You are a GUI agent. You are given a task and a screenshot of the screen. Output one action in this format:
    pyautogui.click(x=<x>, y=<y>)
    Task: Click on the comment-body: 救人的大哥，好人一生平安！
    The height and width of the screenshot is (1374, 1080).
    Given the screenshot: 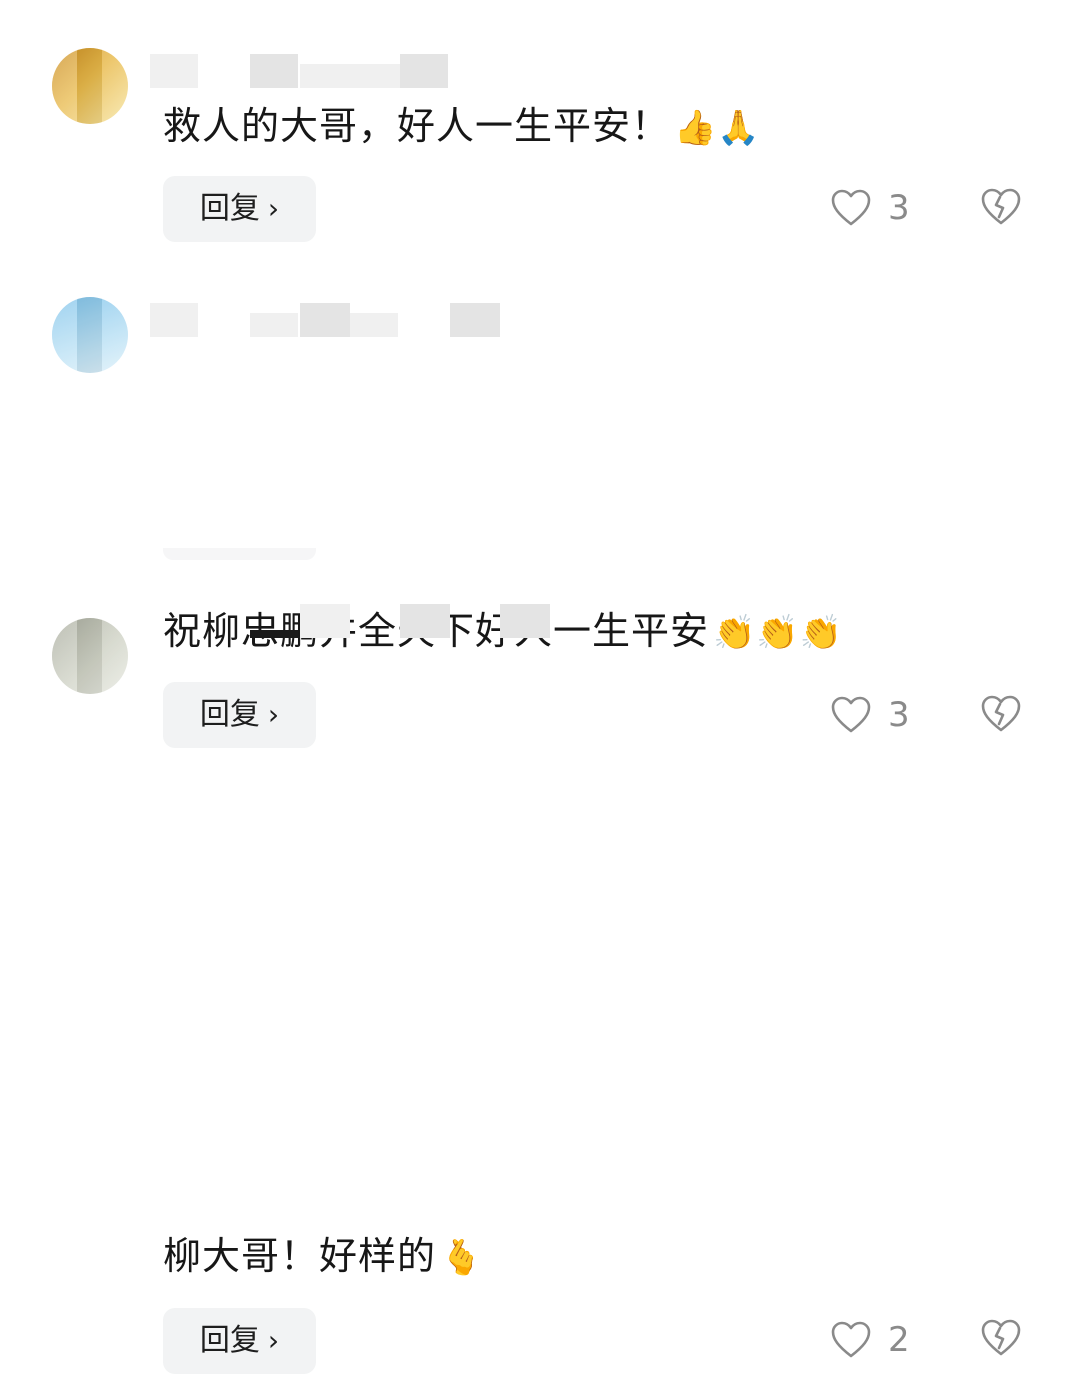 What is the action you would take?
    pyautogui.click(x=417, y=126)
    